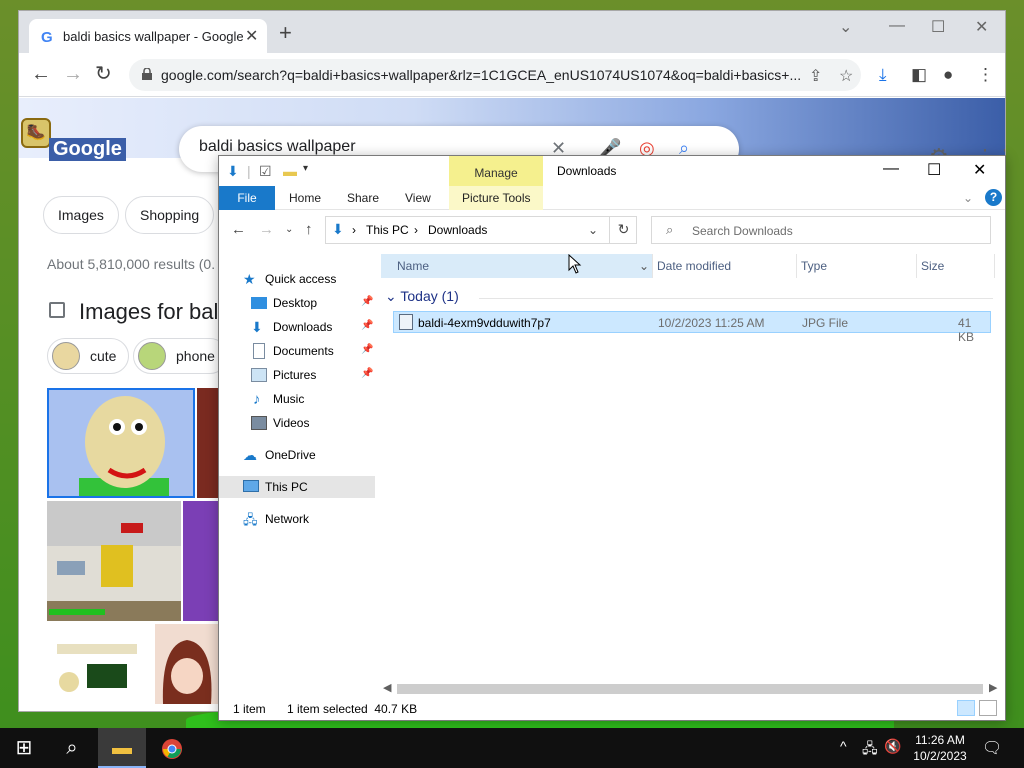 The height and width of the screenshot is (768, 1024). What do you see at coordinates (919, 75) in the screenshot?
I see `side-panel-icon: ◧` at bounding box center [919, 75].